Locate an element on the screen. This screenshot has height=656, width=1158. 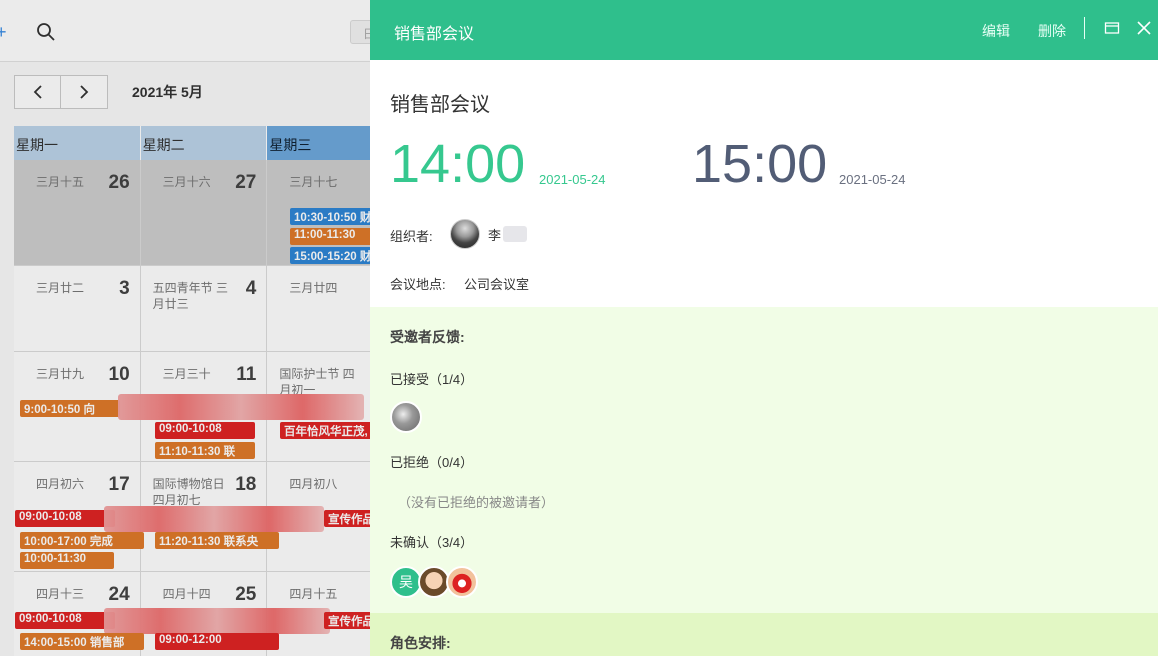
unconfirmed-label: 未确认（3/4） is located at coordinates (432, 542).